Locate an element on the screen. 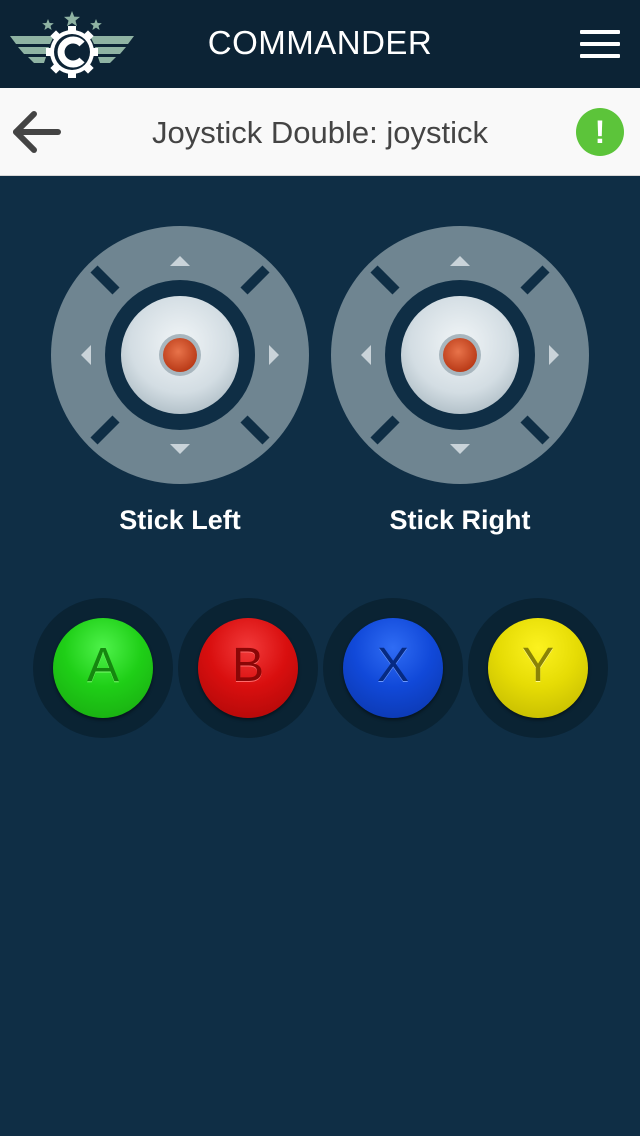 This screenshot has height=1136, width=640. button-x-label: X is located at coordinates (392, 665).